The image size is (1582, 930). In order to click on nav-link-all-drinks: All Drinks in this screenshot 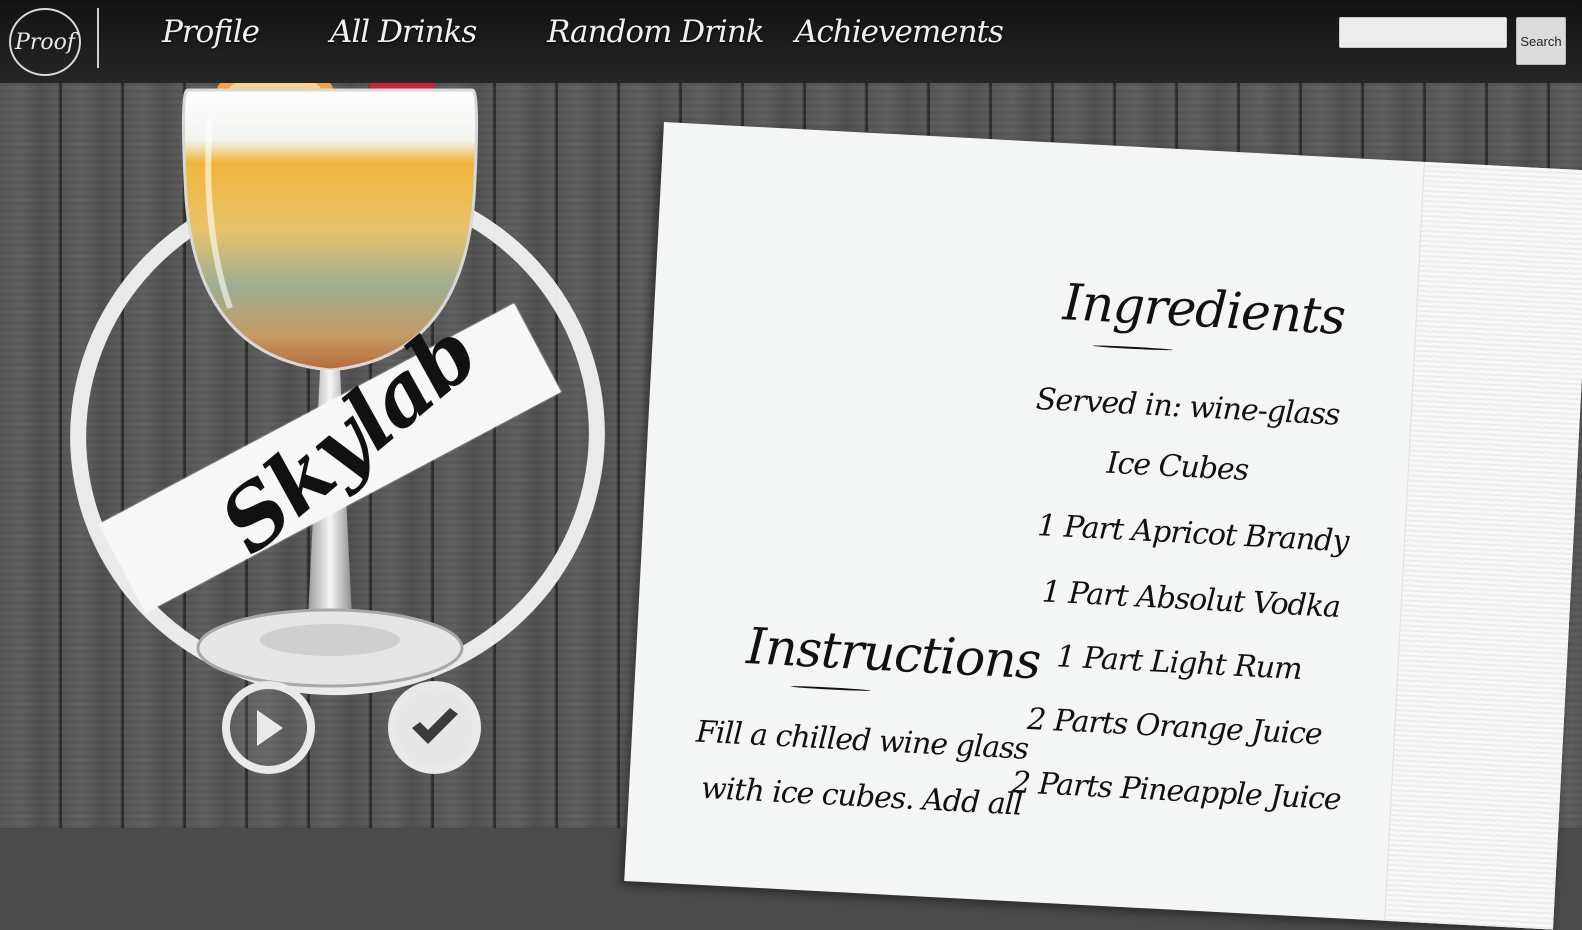, I will do `click(403, 32)`.